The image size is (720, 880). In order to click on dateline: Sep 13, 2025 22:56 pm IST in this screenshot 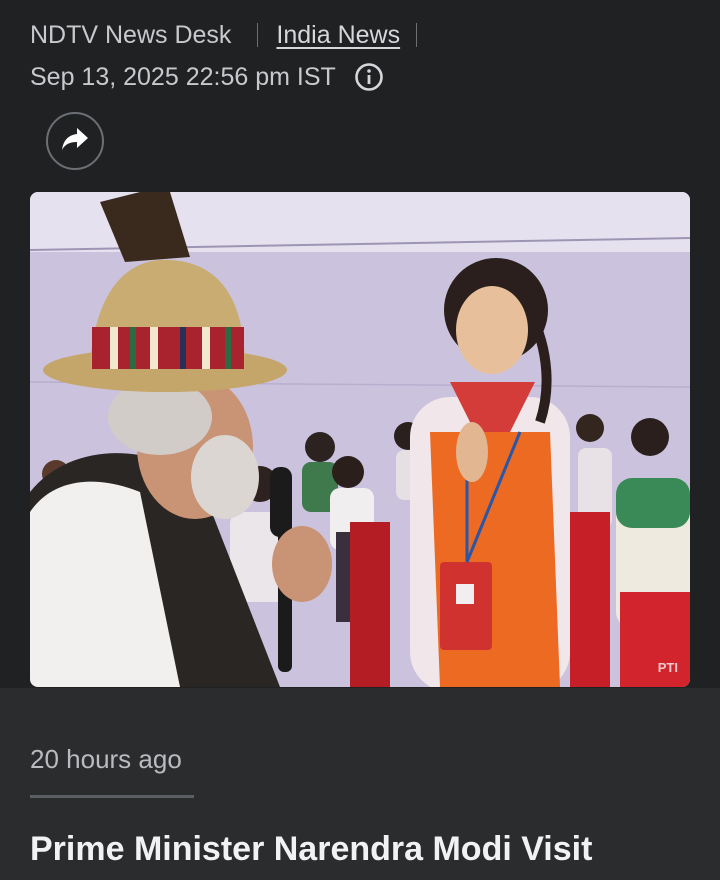, I will do `click(207, 77)`.